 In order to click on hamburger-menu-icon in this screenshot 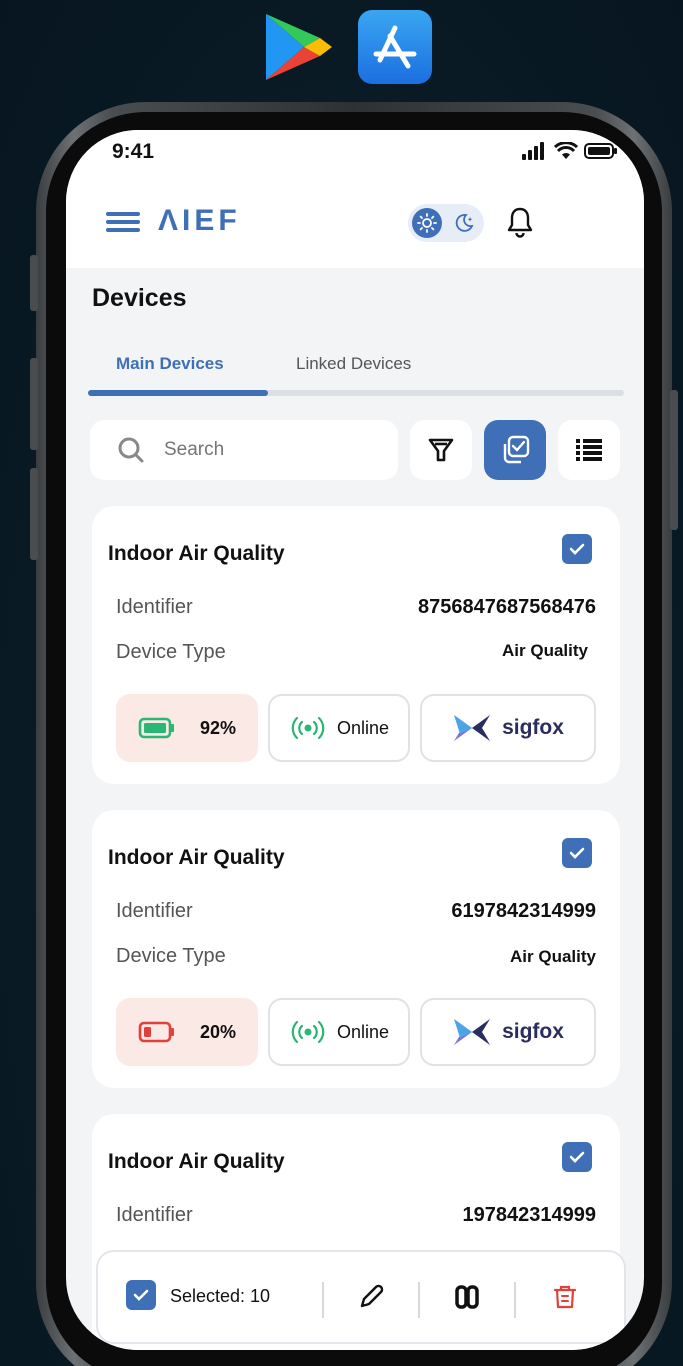, I will do `click(124, 225)`.